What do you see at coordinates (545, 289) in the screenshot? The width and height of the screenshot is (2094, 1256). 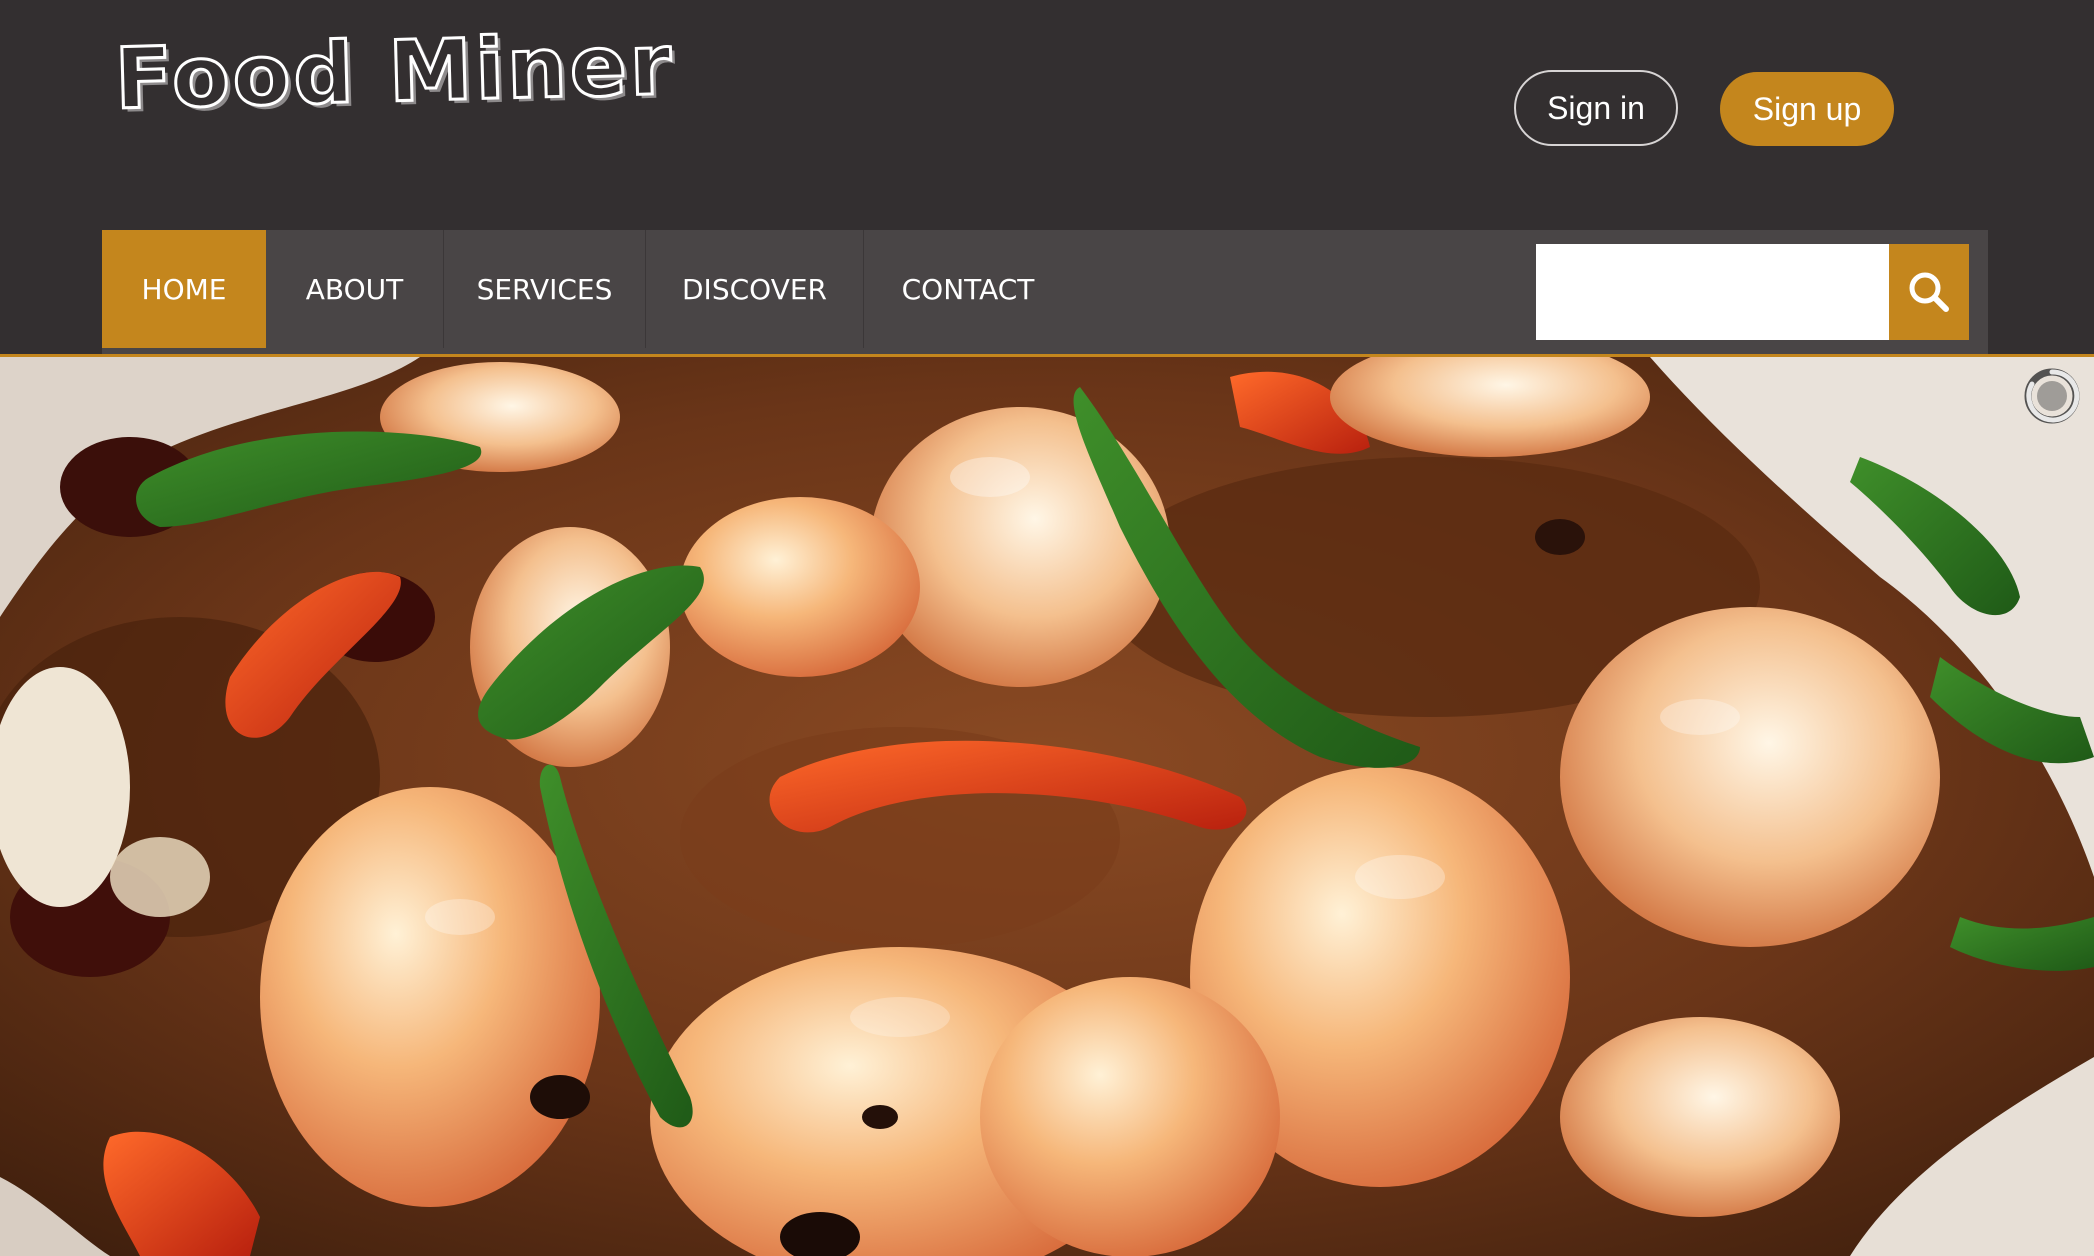 I see `nav-item-services: SERVICES` at bounding box center [545, 289].